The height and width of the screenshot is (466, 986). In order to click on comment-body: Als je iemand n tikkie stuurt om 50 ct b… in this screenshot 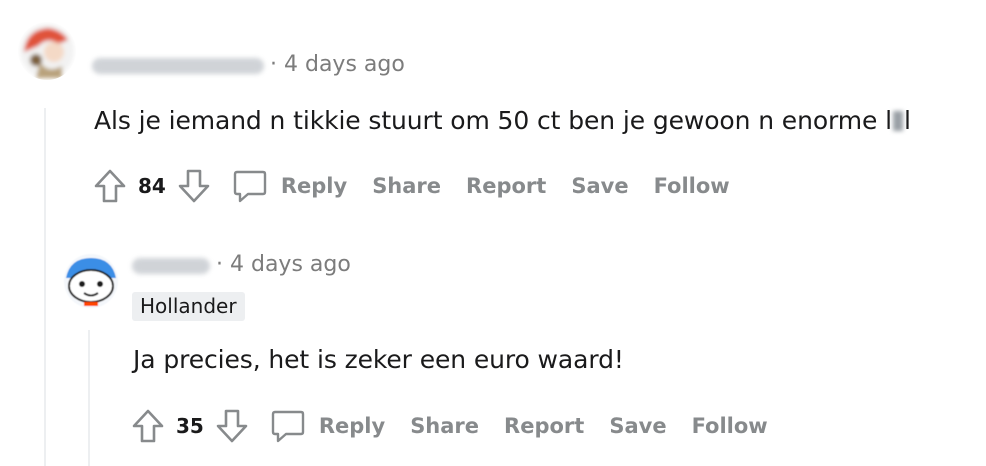, I will do `click(502, 120)`.